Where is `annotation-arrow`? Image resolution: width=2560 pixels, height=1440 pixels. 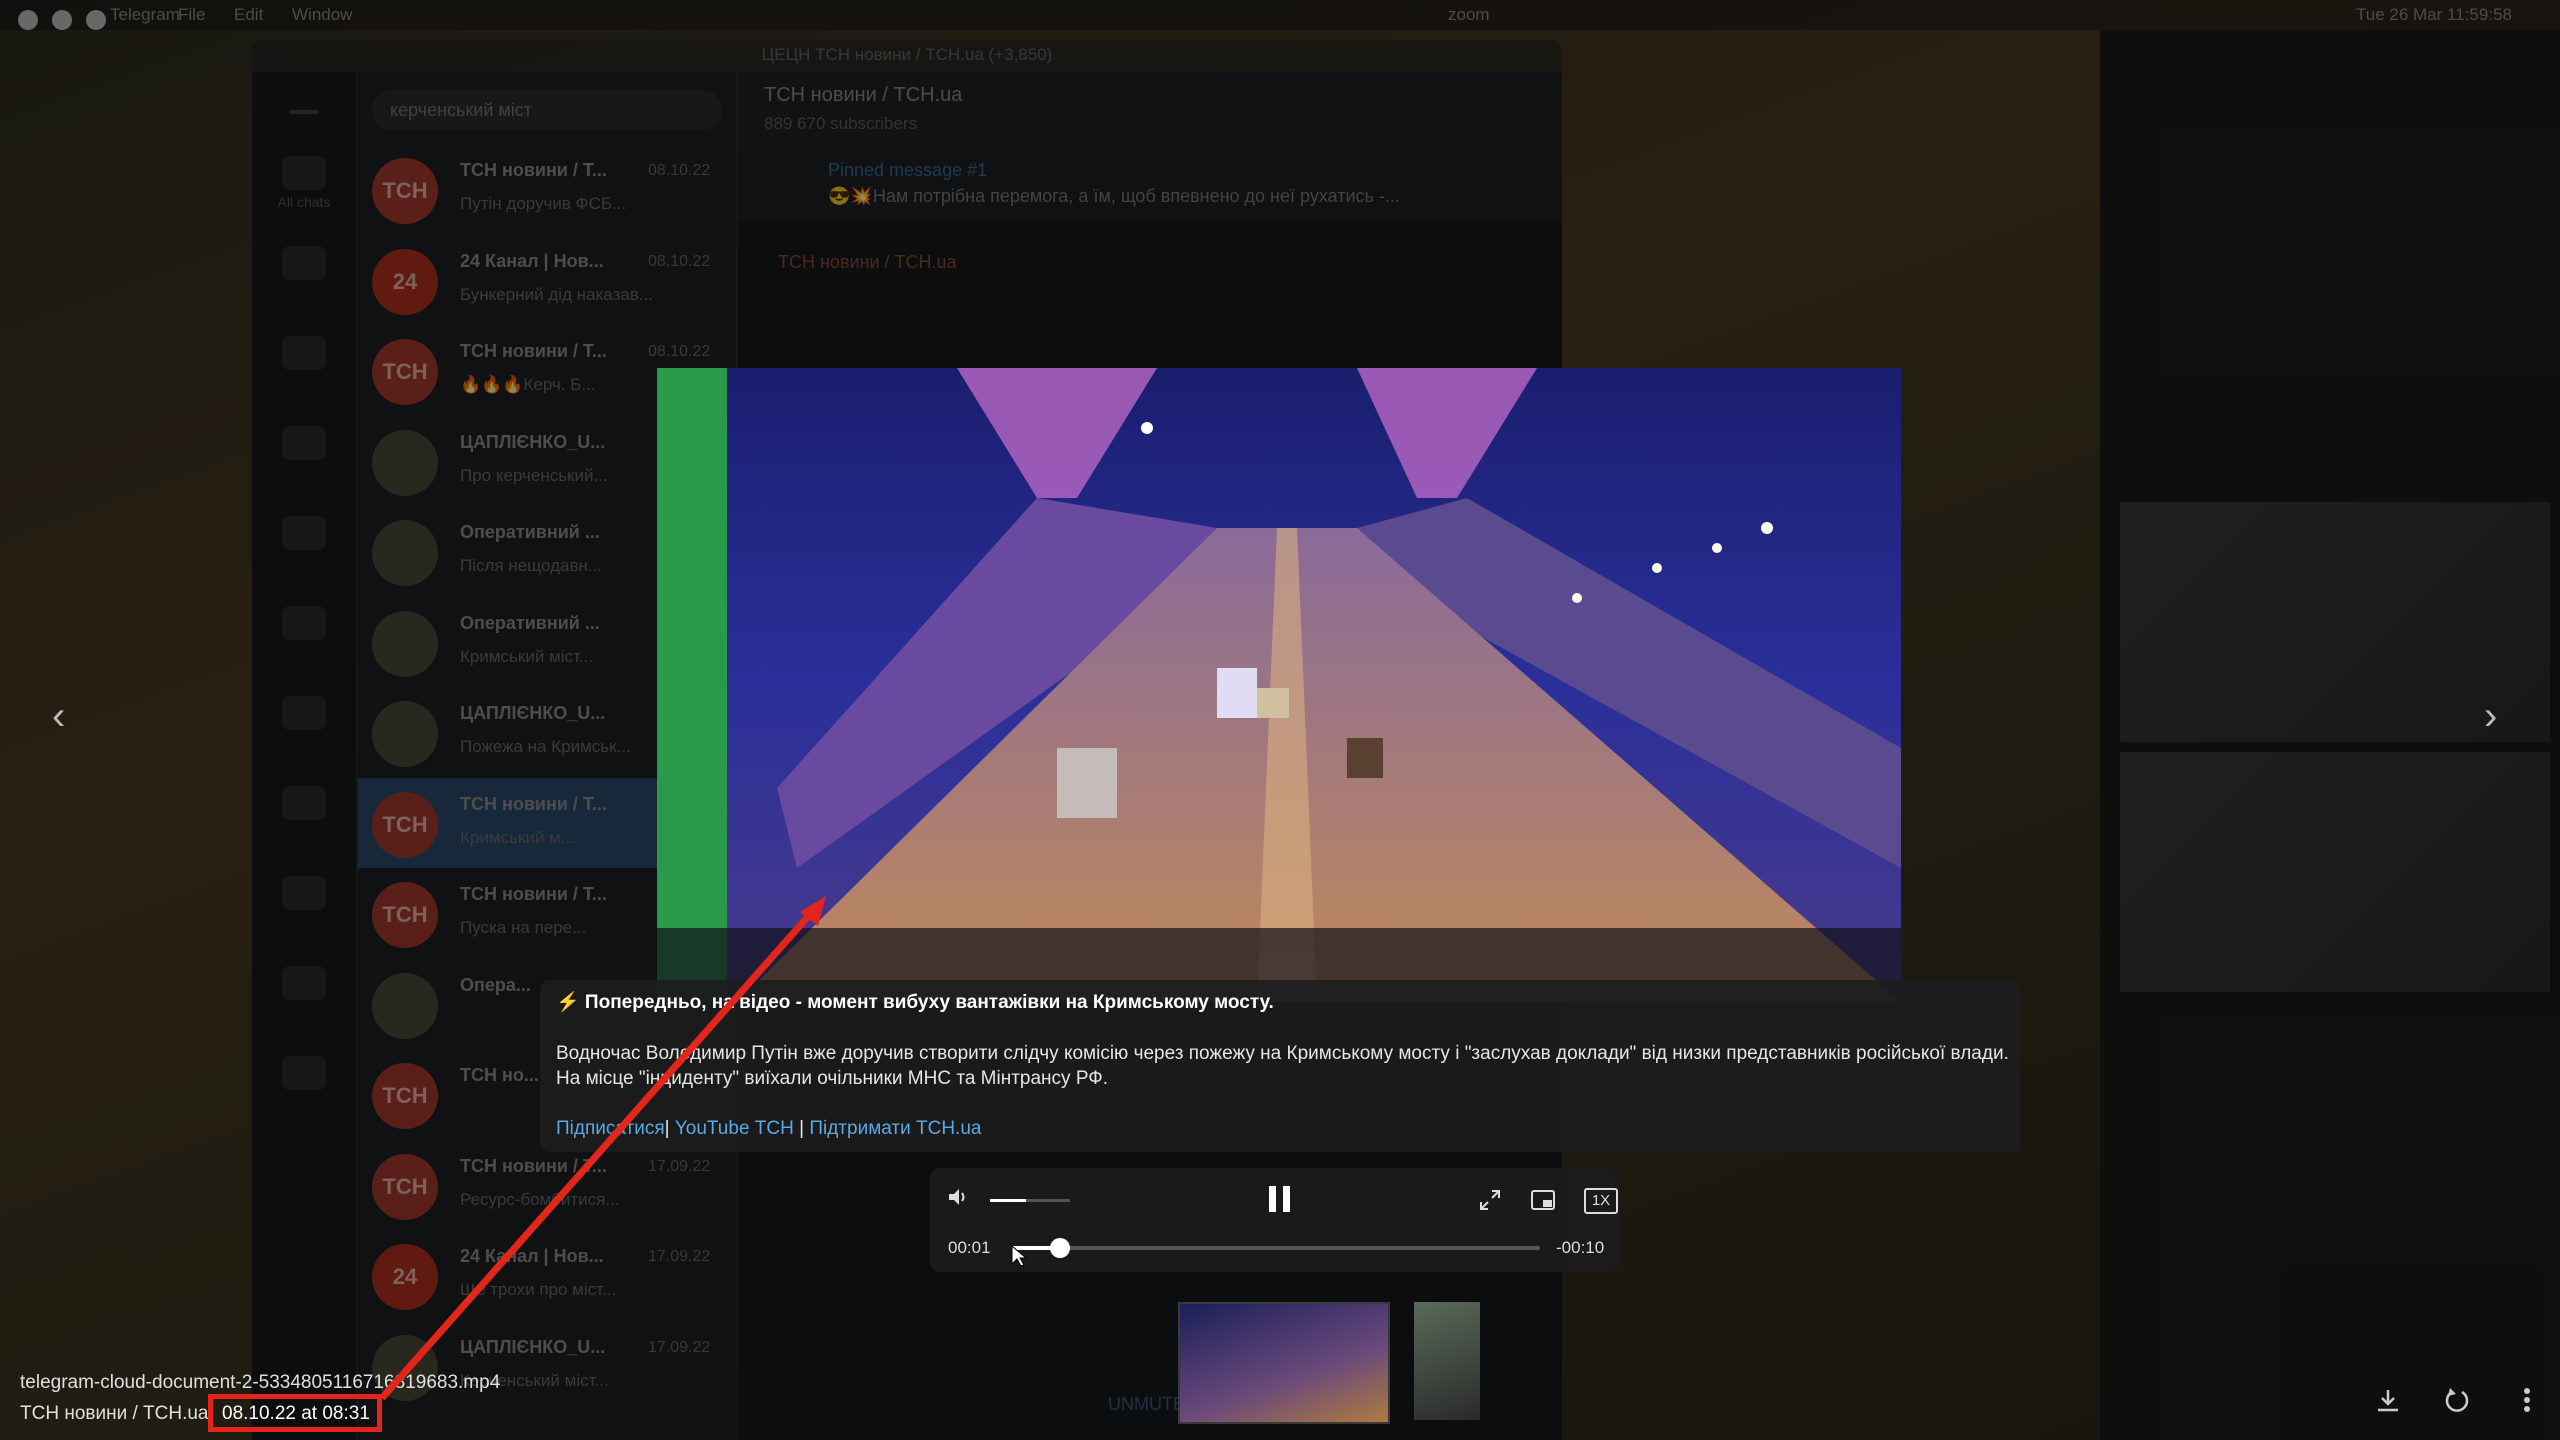
annotation-arrow is located at coordinates (602, 1148).